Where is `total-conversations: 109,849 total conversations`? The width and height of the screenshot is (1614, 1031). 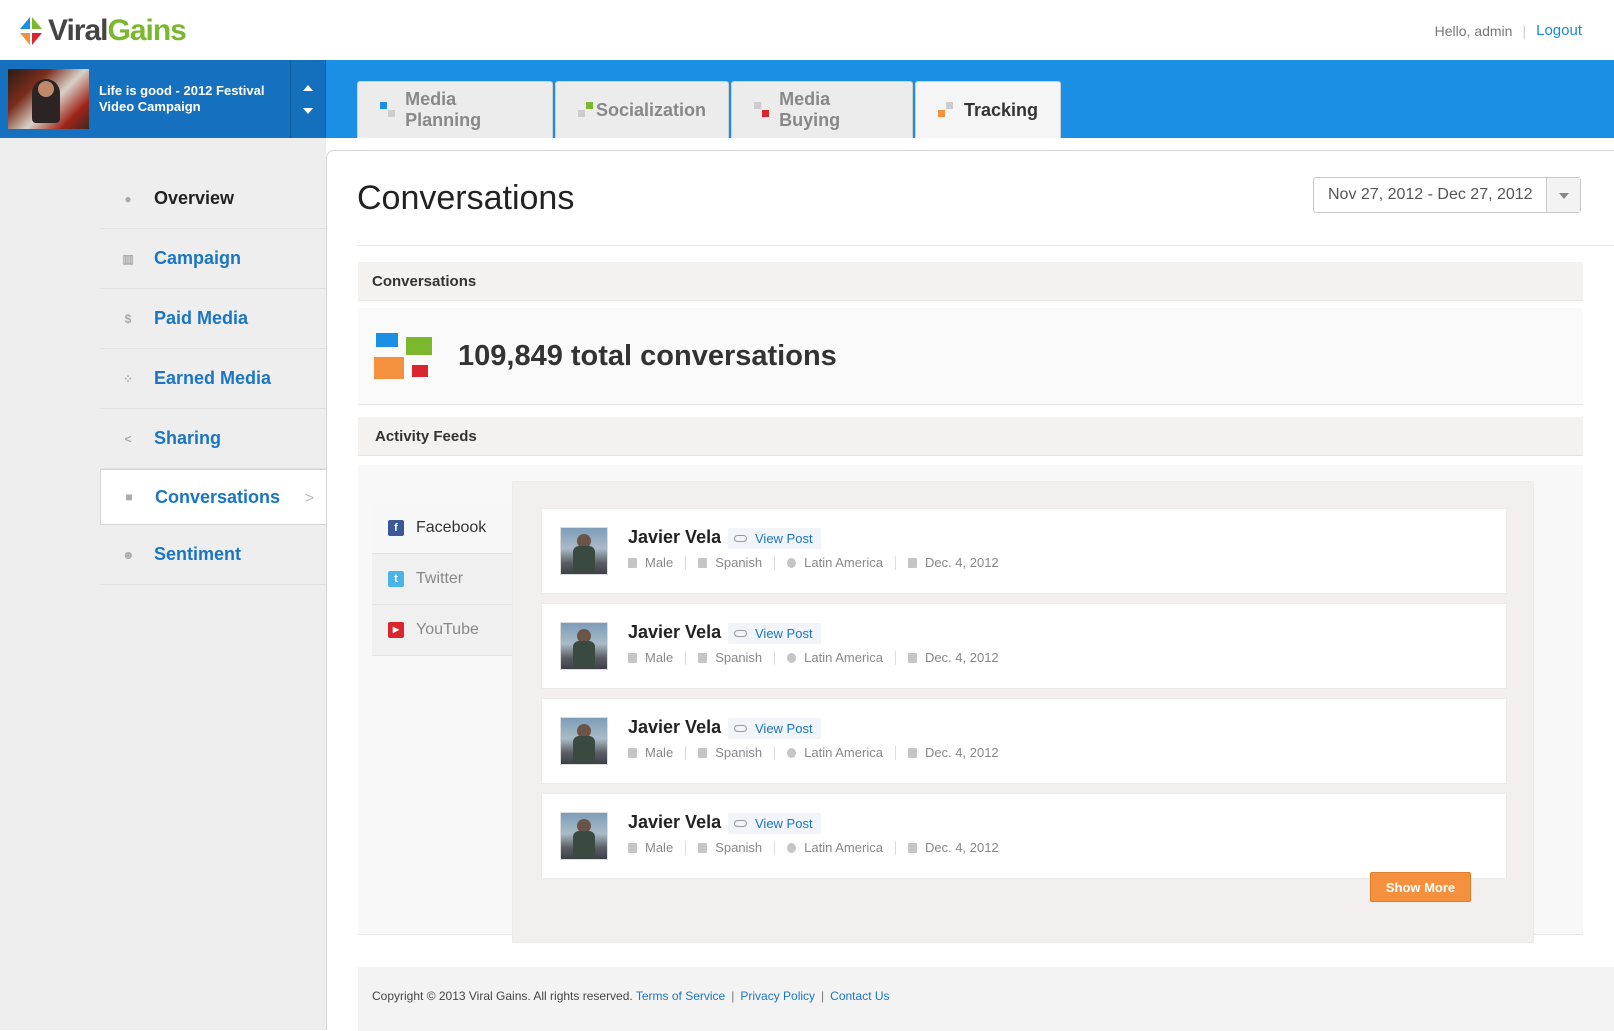
total-conversations: 109,849 total conversations is located at coordinates (647, 355).